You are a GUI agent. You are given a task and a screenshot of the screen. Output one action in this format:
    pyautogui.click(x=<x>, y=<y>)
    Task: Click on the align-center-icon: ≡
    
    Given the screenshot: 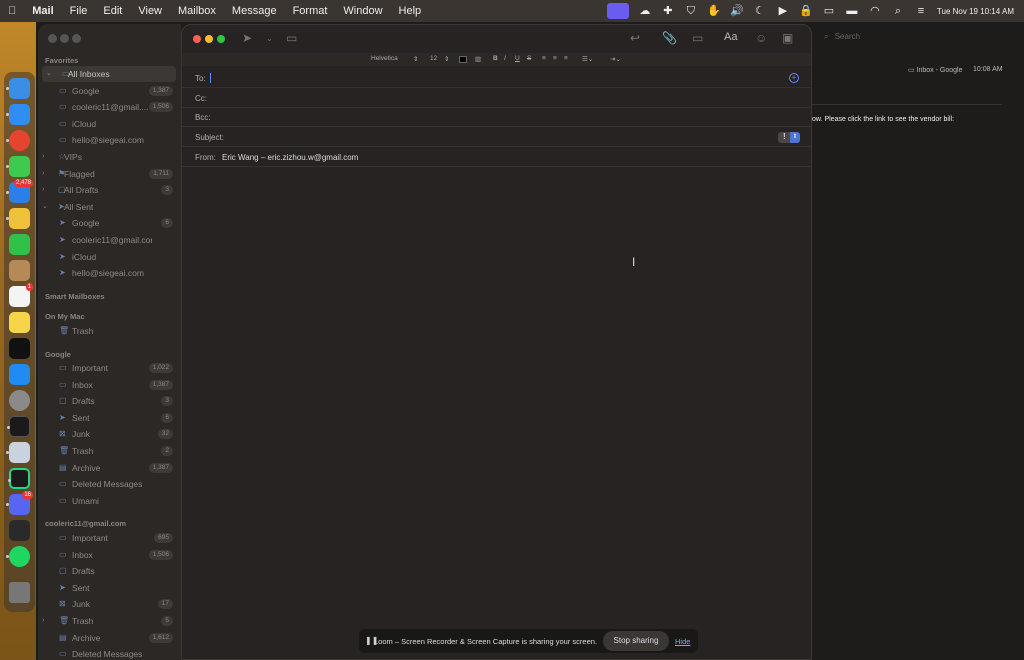 What is the action you would take?
    pyautogui.click(x=555, y=58)
    